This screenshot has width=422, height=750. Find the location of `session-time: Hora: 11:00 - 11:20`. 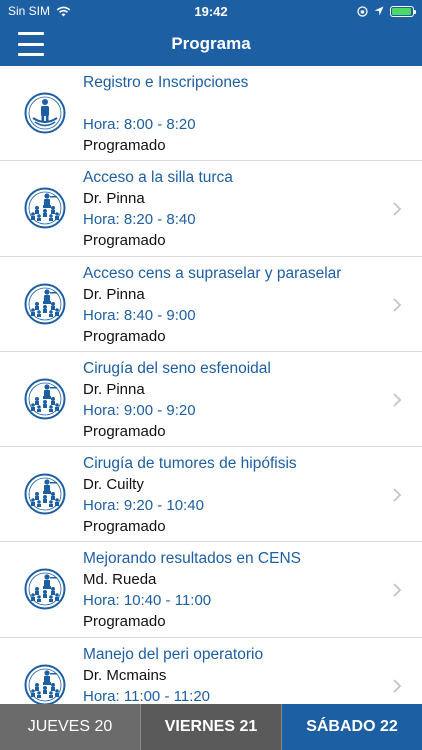

session-time: Hora: 11:00 - 11:20 is located at coordinates (147, 695).